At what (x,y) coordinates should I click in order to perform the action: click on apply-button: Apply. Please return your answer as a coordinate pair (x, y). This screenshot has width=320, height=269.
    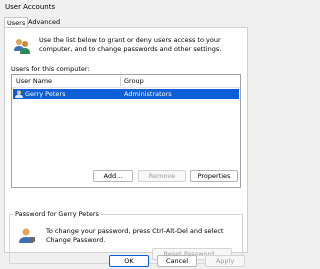
    Looking at the image, I should click on (225, 261).